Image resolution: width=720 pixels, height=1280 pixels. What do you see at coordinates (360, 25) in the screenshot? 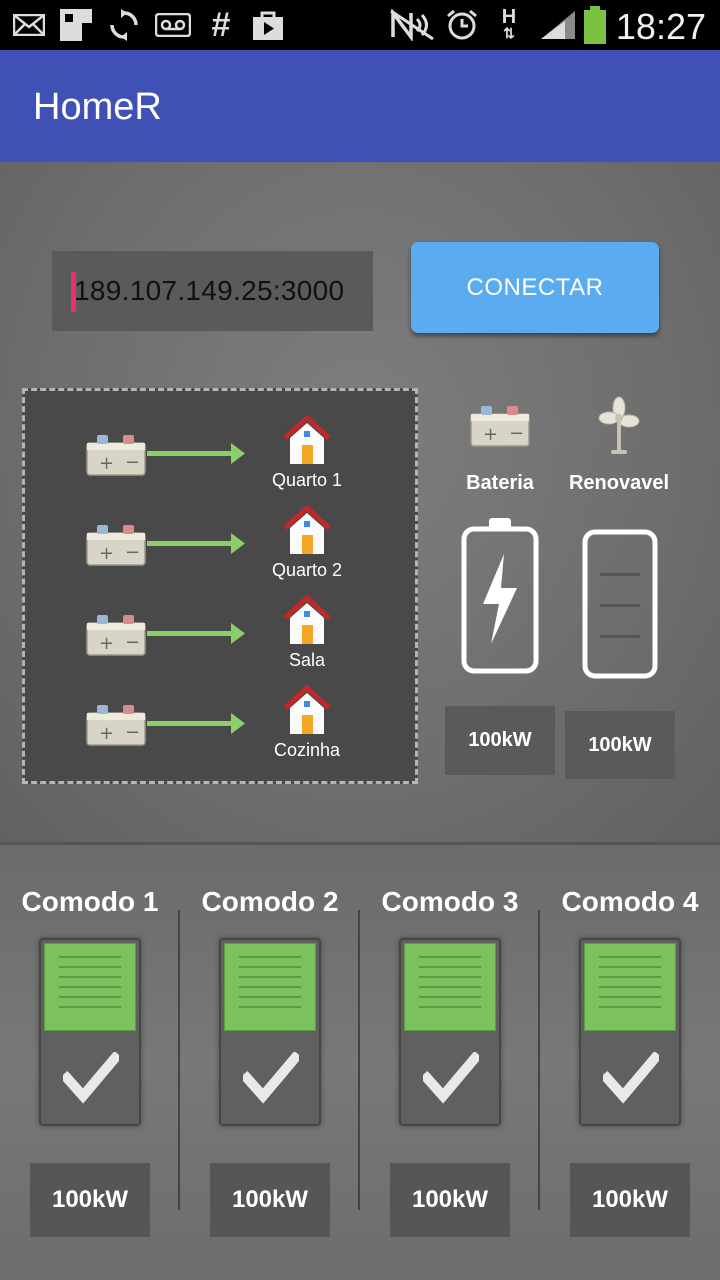
I see `status-bar: # H ⇅ 18:27` at bounding box center [360, 25].